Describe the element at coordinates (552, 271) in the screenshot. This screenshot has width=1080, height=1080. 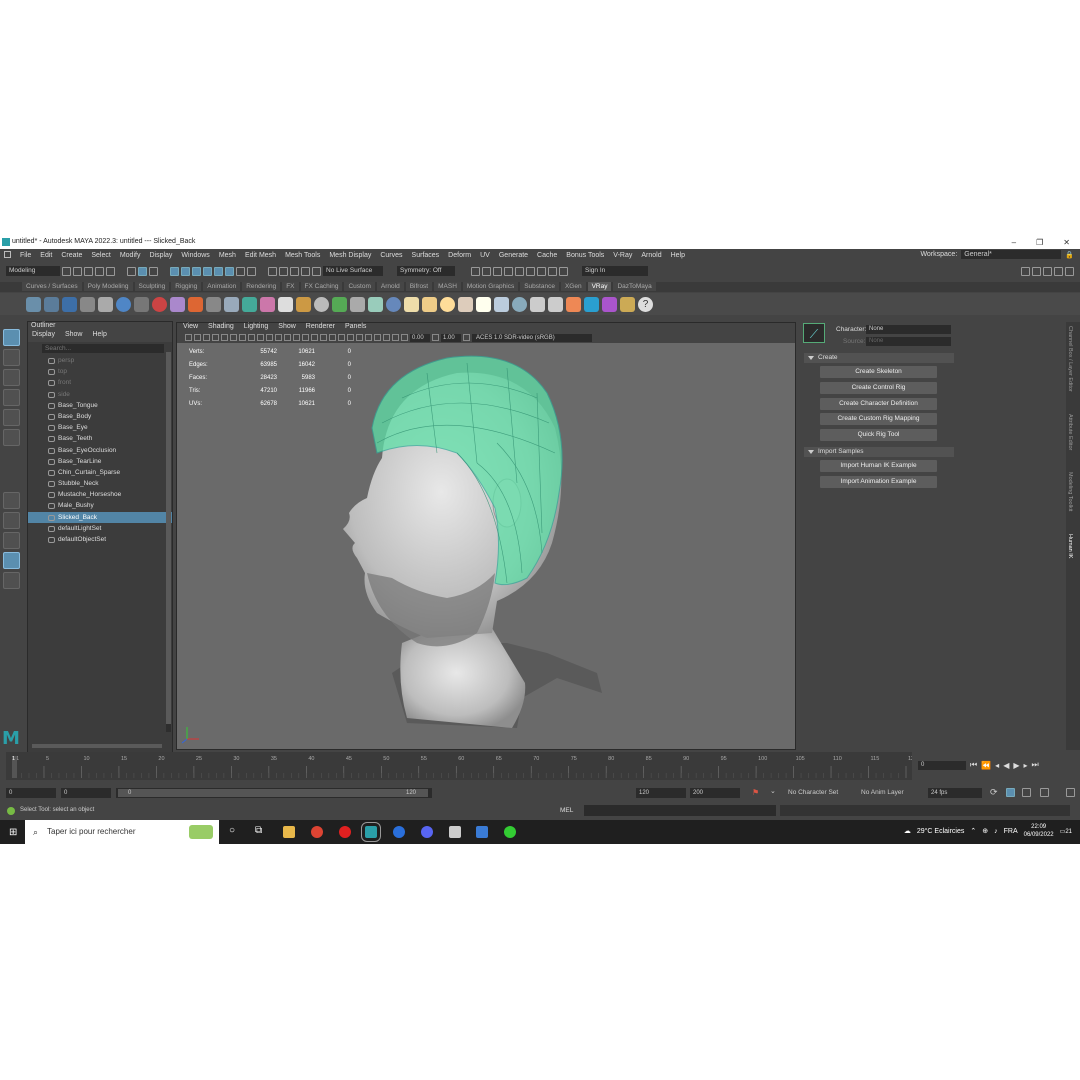
I see `vray-vfb-icon` at that location.